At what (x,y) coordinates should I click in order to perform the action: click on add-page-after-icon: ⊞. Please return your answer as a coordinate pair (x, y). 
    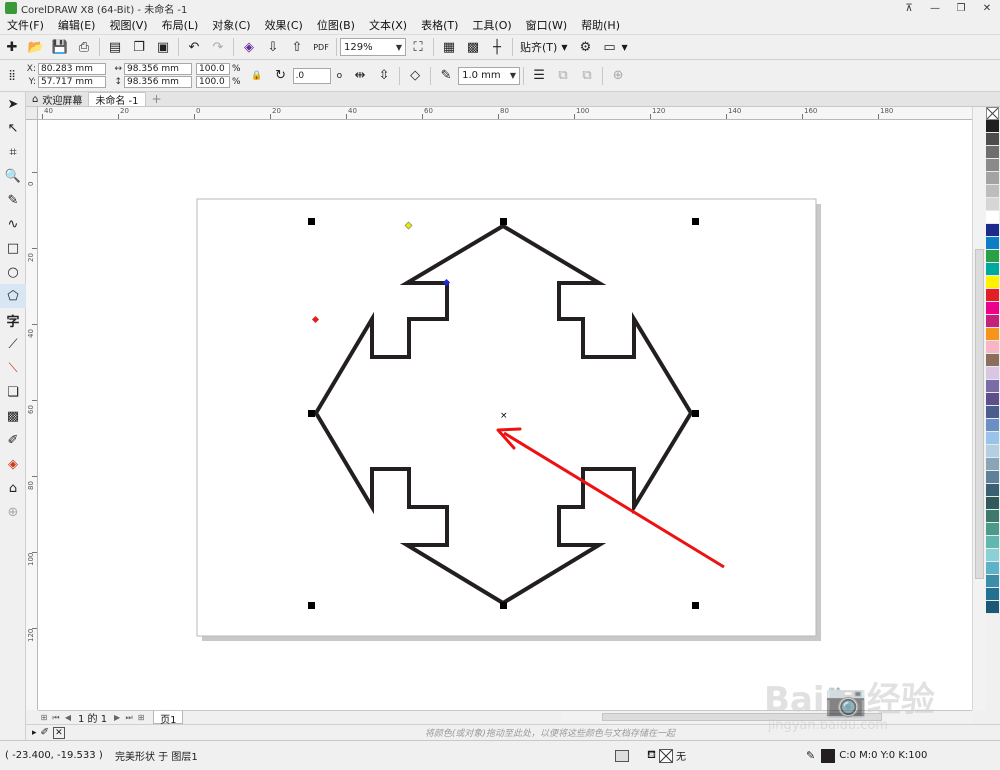
    Looking at the image, I should click on (141, 717).